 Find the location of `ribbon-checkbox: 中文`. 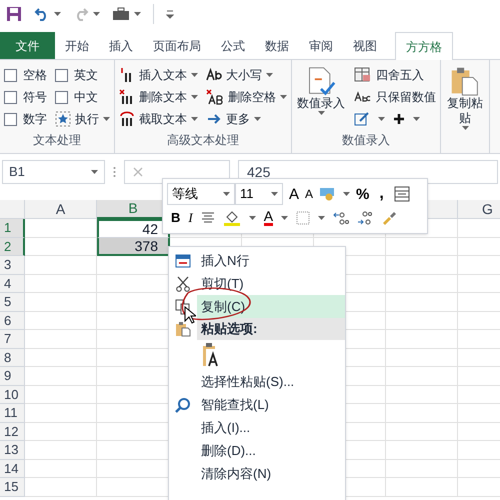

ribbon-checkbox: 中文 is located at coordinates (82, 97).